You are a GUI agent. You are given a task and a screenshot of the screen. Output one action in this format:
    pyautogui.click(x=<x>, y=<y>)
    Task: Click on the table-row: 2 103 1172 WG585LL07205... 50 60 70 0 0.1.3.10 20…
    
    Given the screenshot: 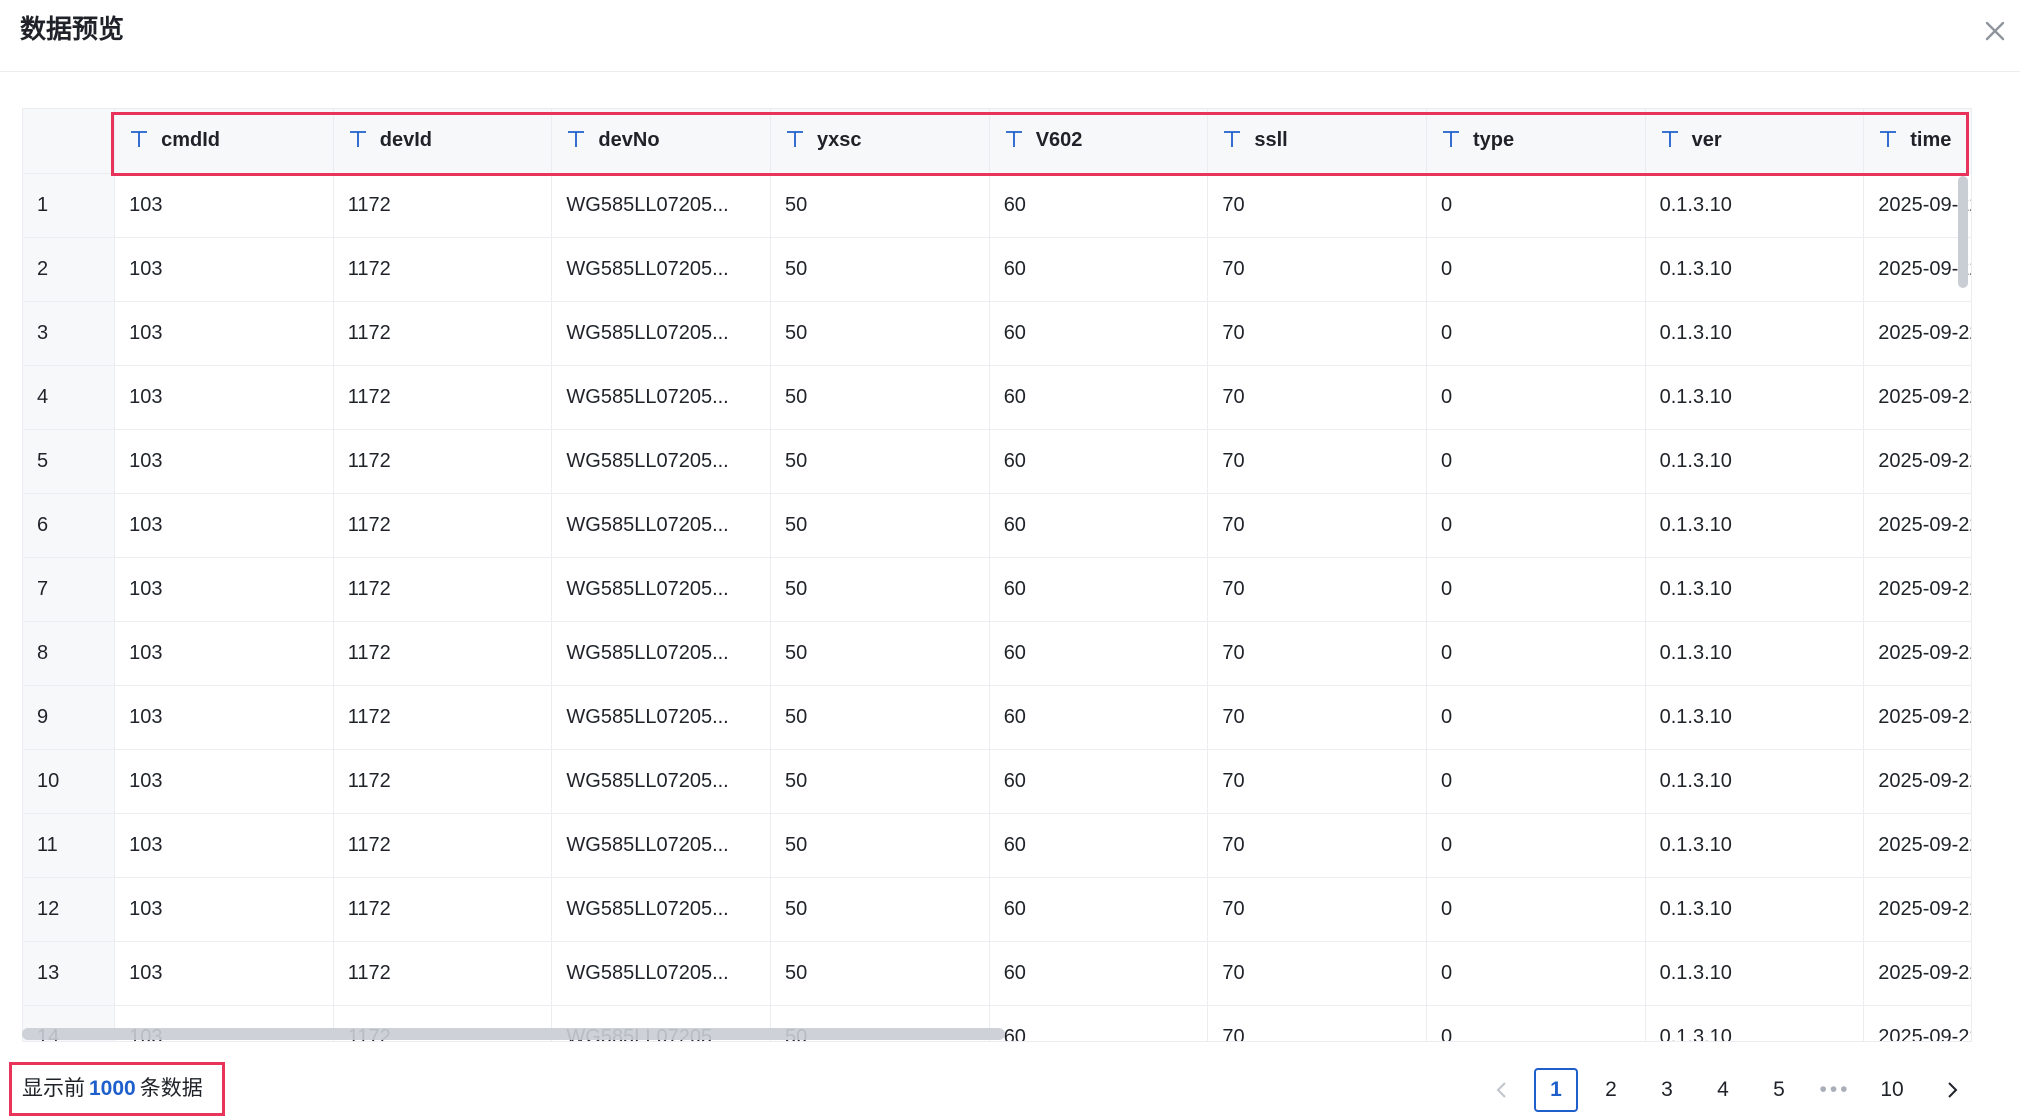 What is the action you would take?
    pyautogui.click(x=997, y=269)
    